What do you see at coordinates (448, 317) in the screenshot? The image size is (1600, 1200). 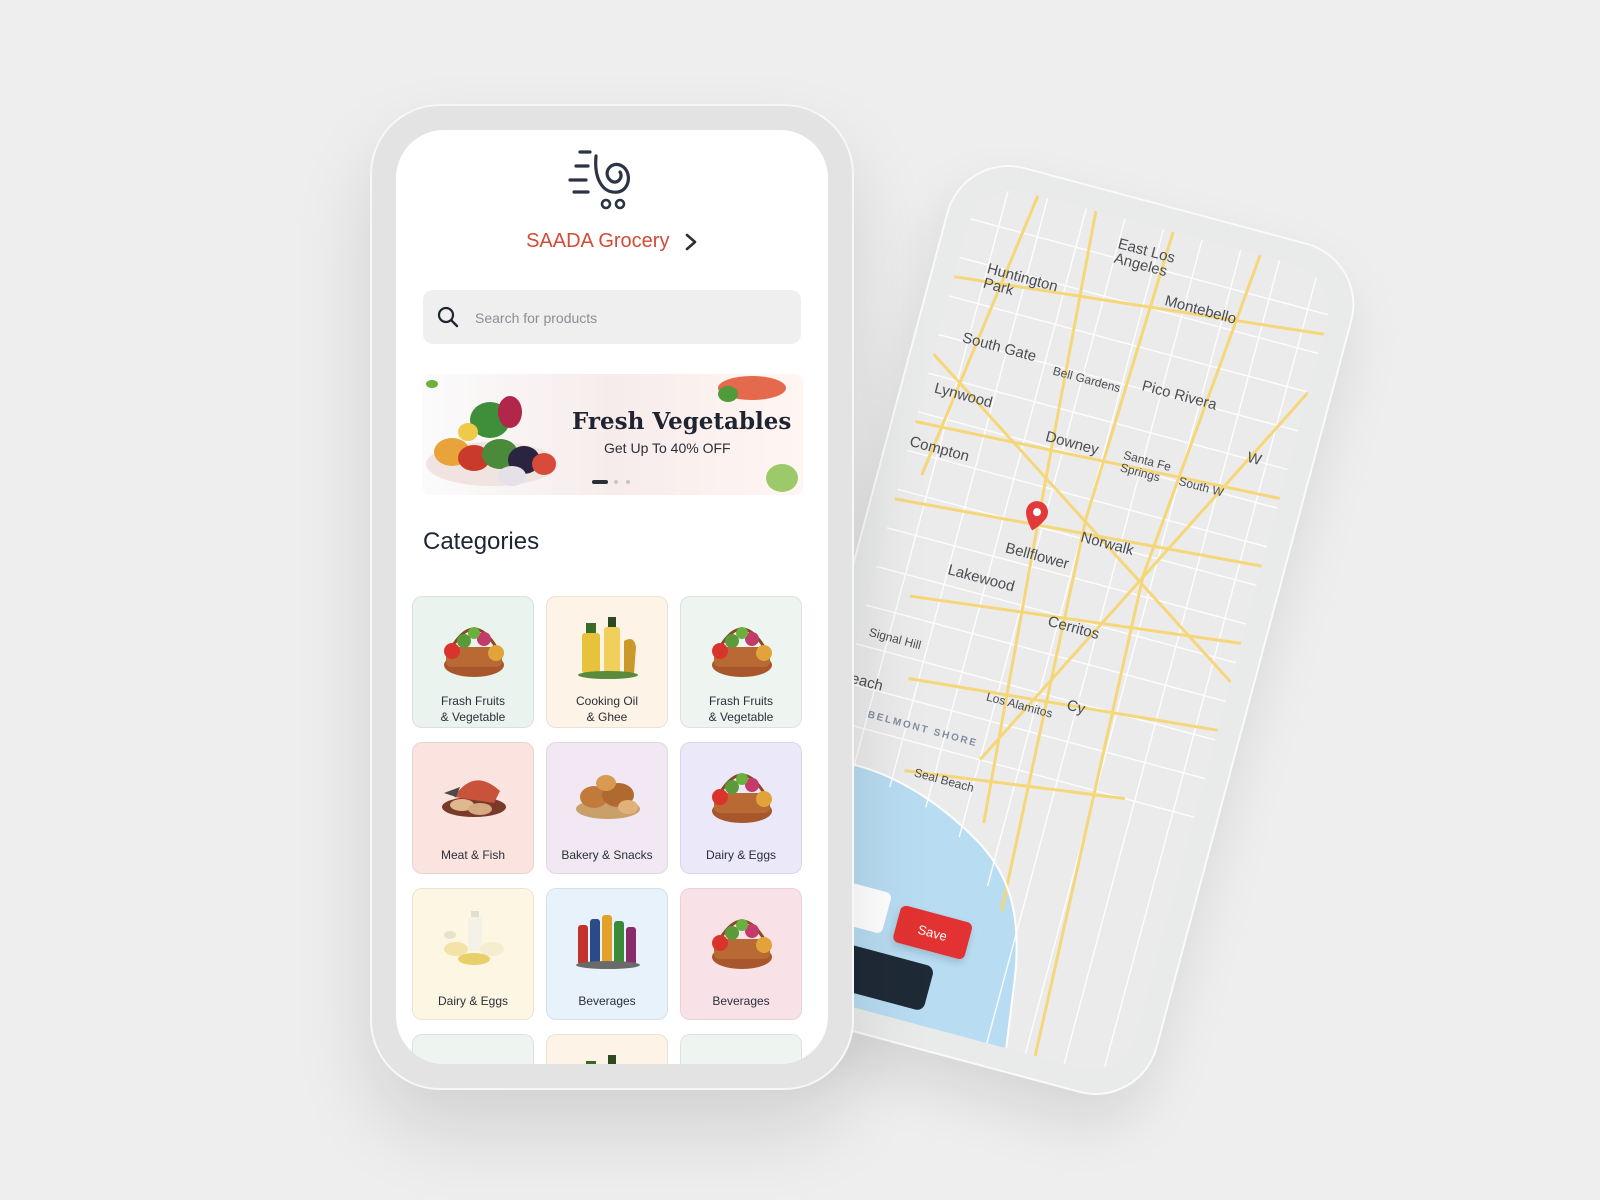 I see `search-icon` at bounding box center [448, 317].